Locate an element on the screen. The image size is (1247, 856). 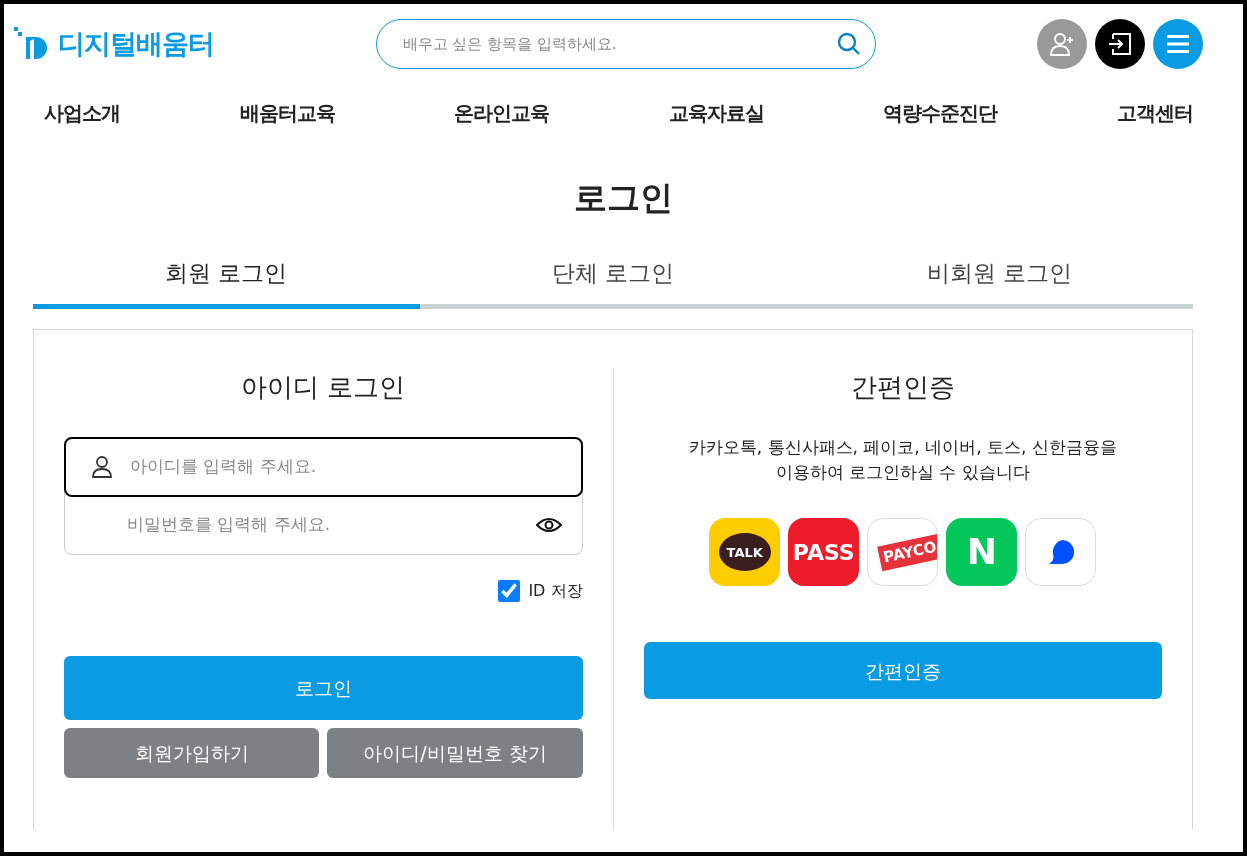
signup-button is located at coordinates (1062, 44).